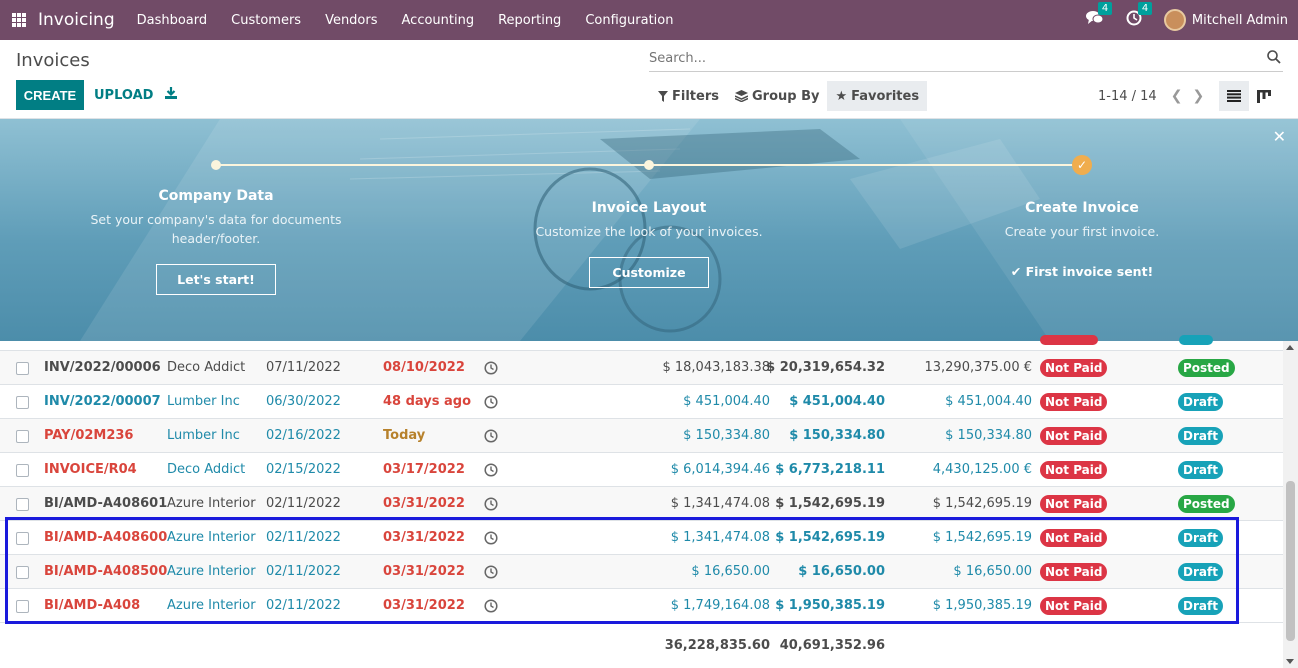 The height and width of the screenshot is (668, 1298). Describe the element at coordinates (1274, 57) in the screenshot. I see `search-icon` at that location.